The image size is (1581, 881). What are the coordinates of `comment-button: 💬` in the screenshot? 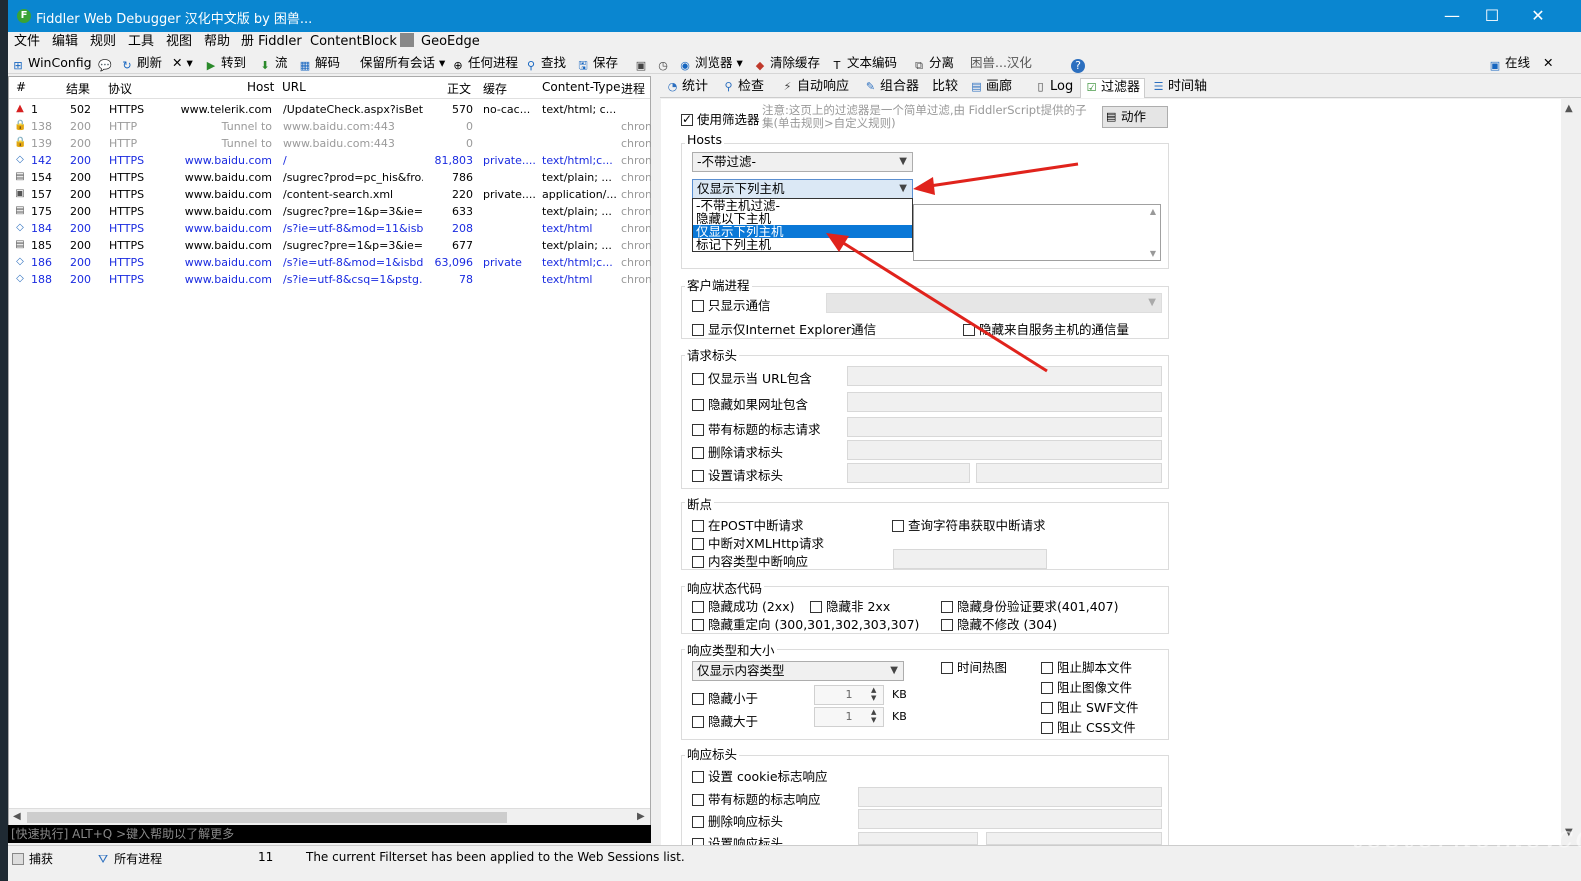 It's located at (106, 63).